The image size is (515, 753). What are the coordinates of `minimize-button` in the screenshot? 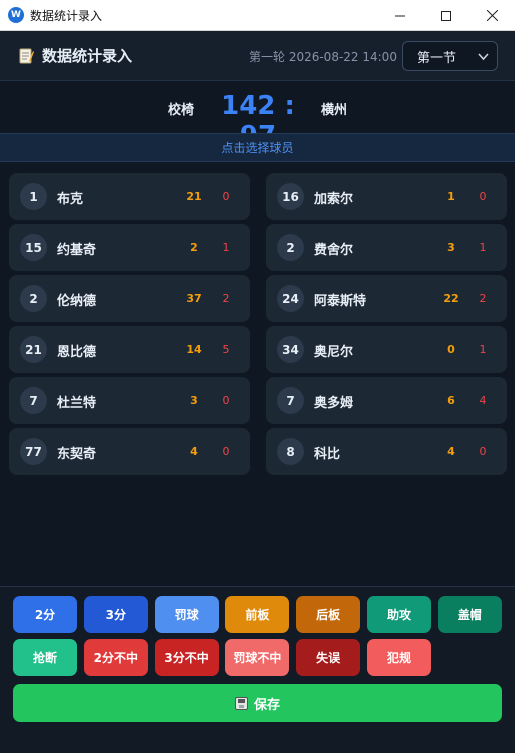 It's located at (400, 15).